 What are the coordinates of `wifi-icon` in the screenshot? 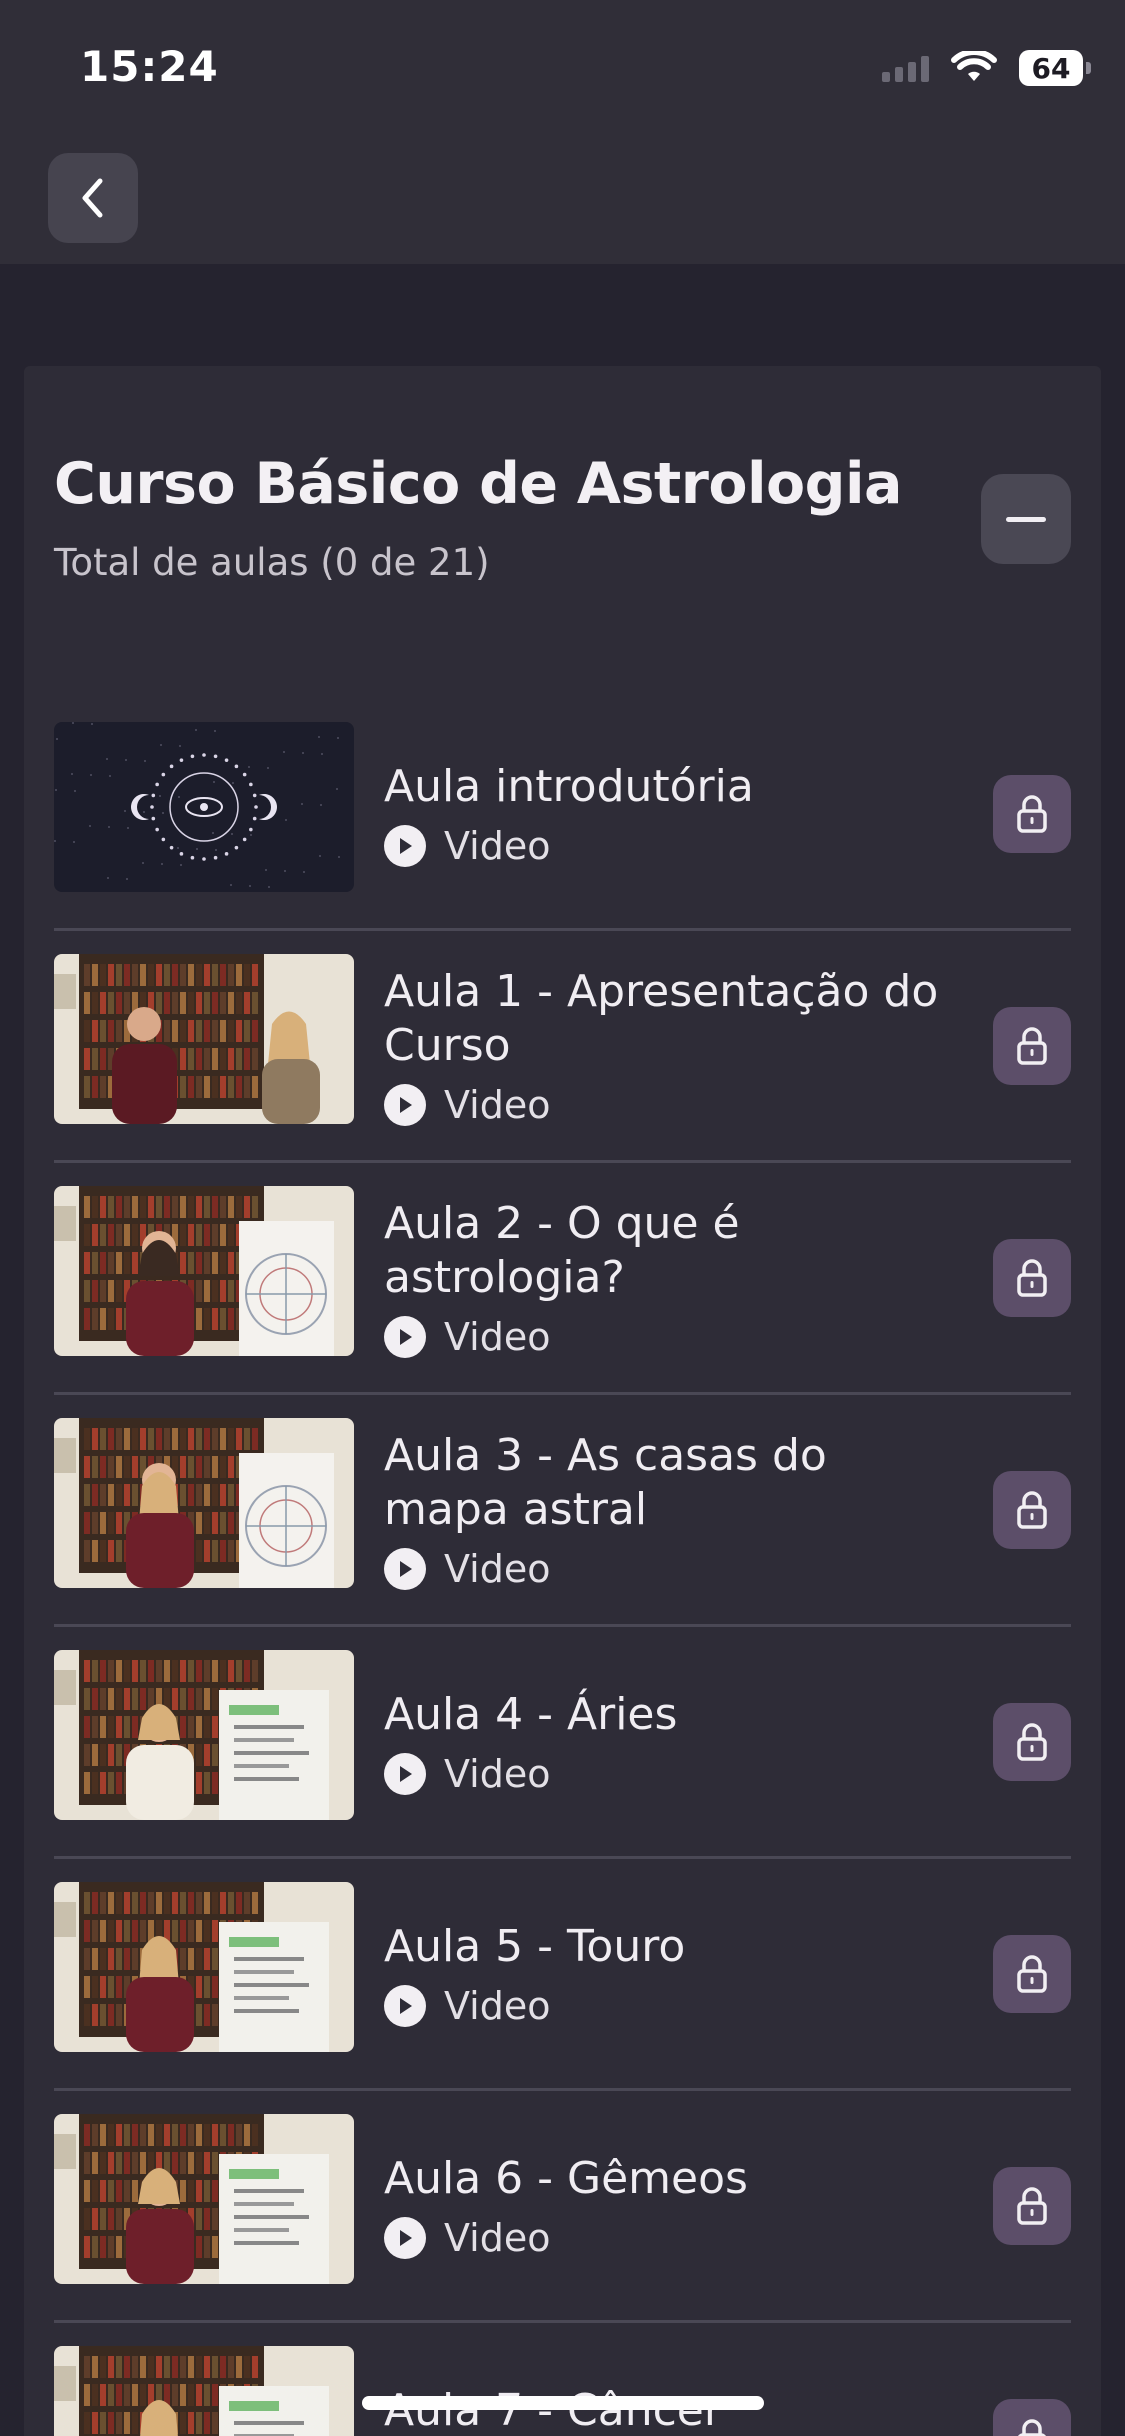 It's located at (974, 66).